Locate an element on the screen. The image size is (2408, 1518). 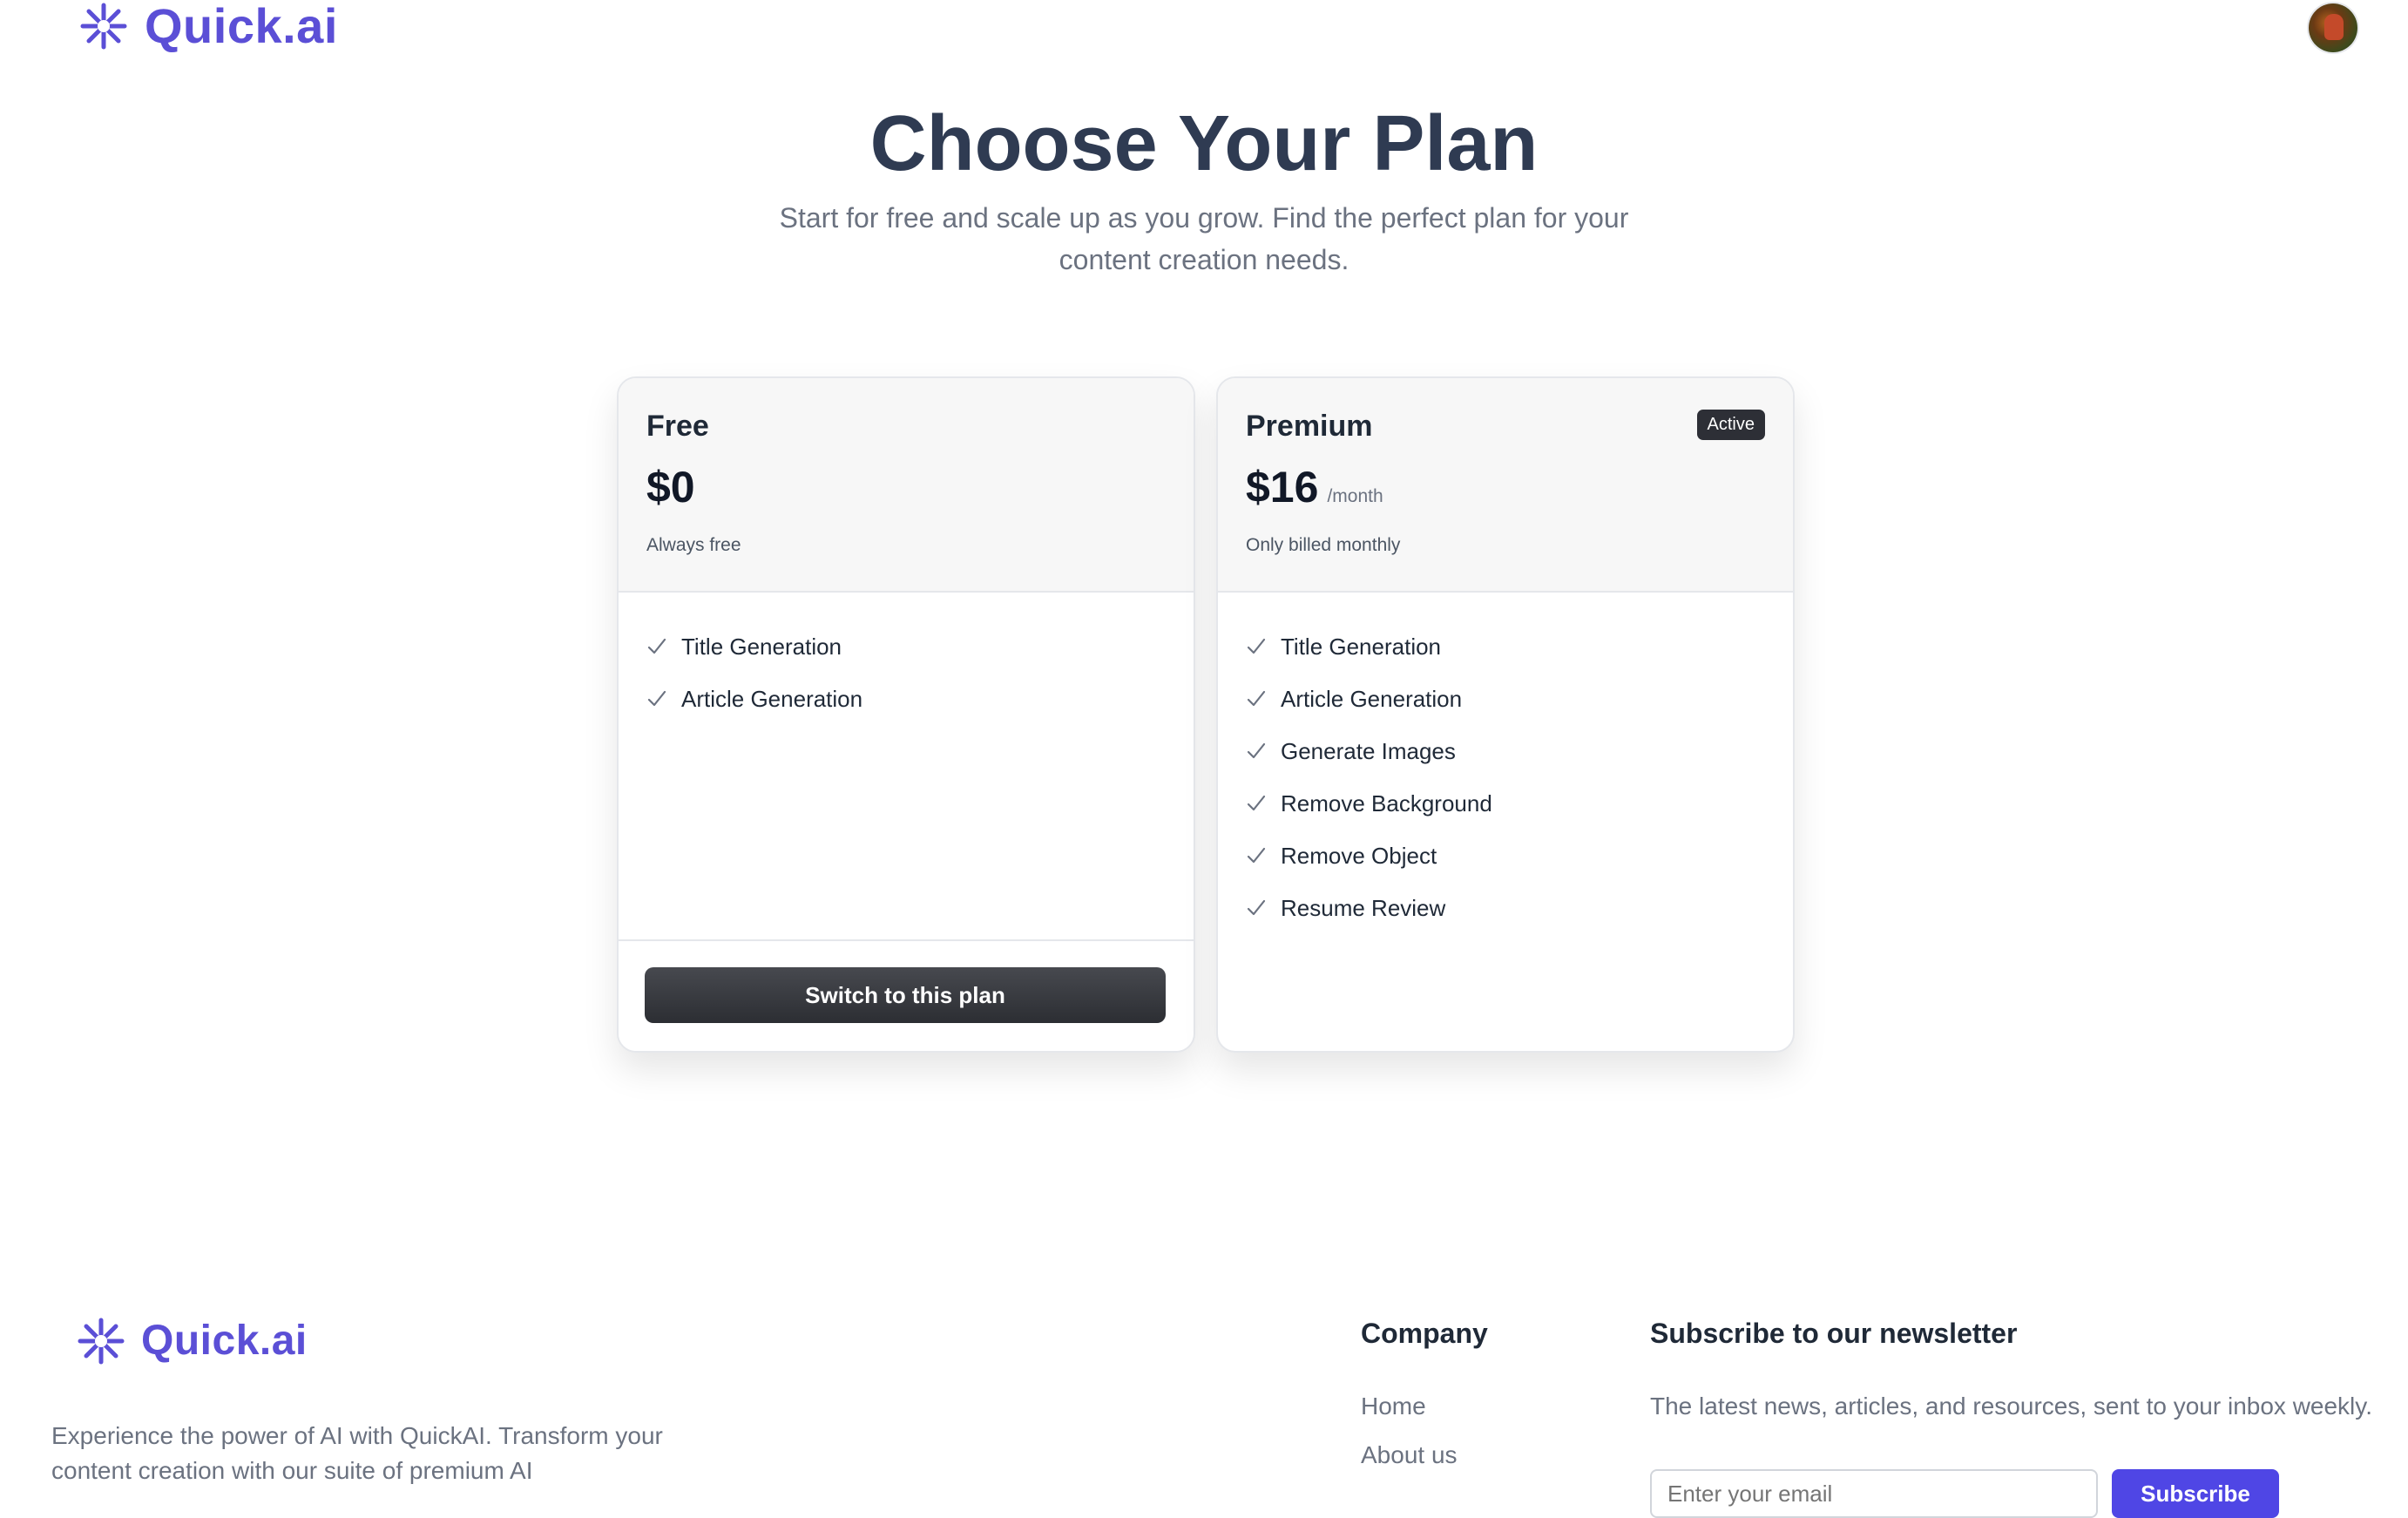
feature-label: Resume Review is located at coordinates (1363, 907).